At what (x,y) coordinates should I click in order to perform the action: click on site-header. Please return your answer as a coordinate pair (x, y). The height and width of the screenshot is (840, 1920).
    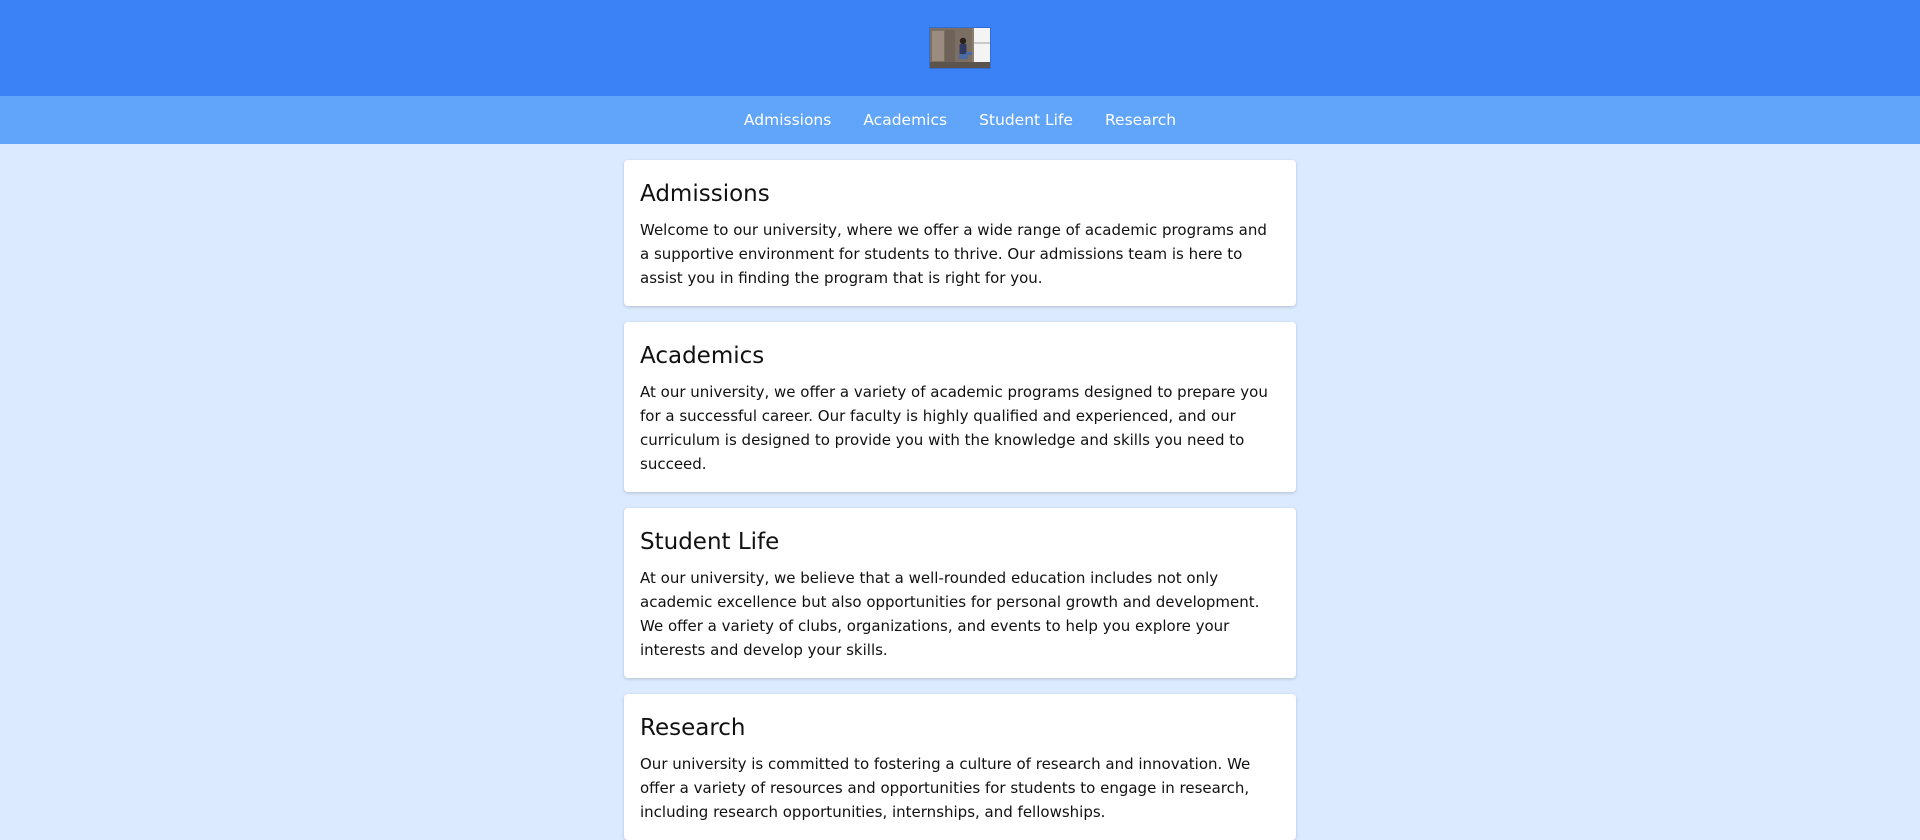
    Looking at the image, I should click on (960, 48).